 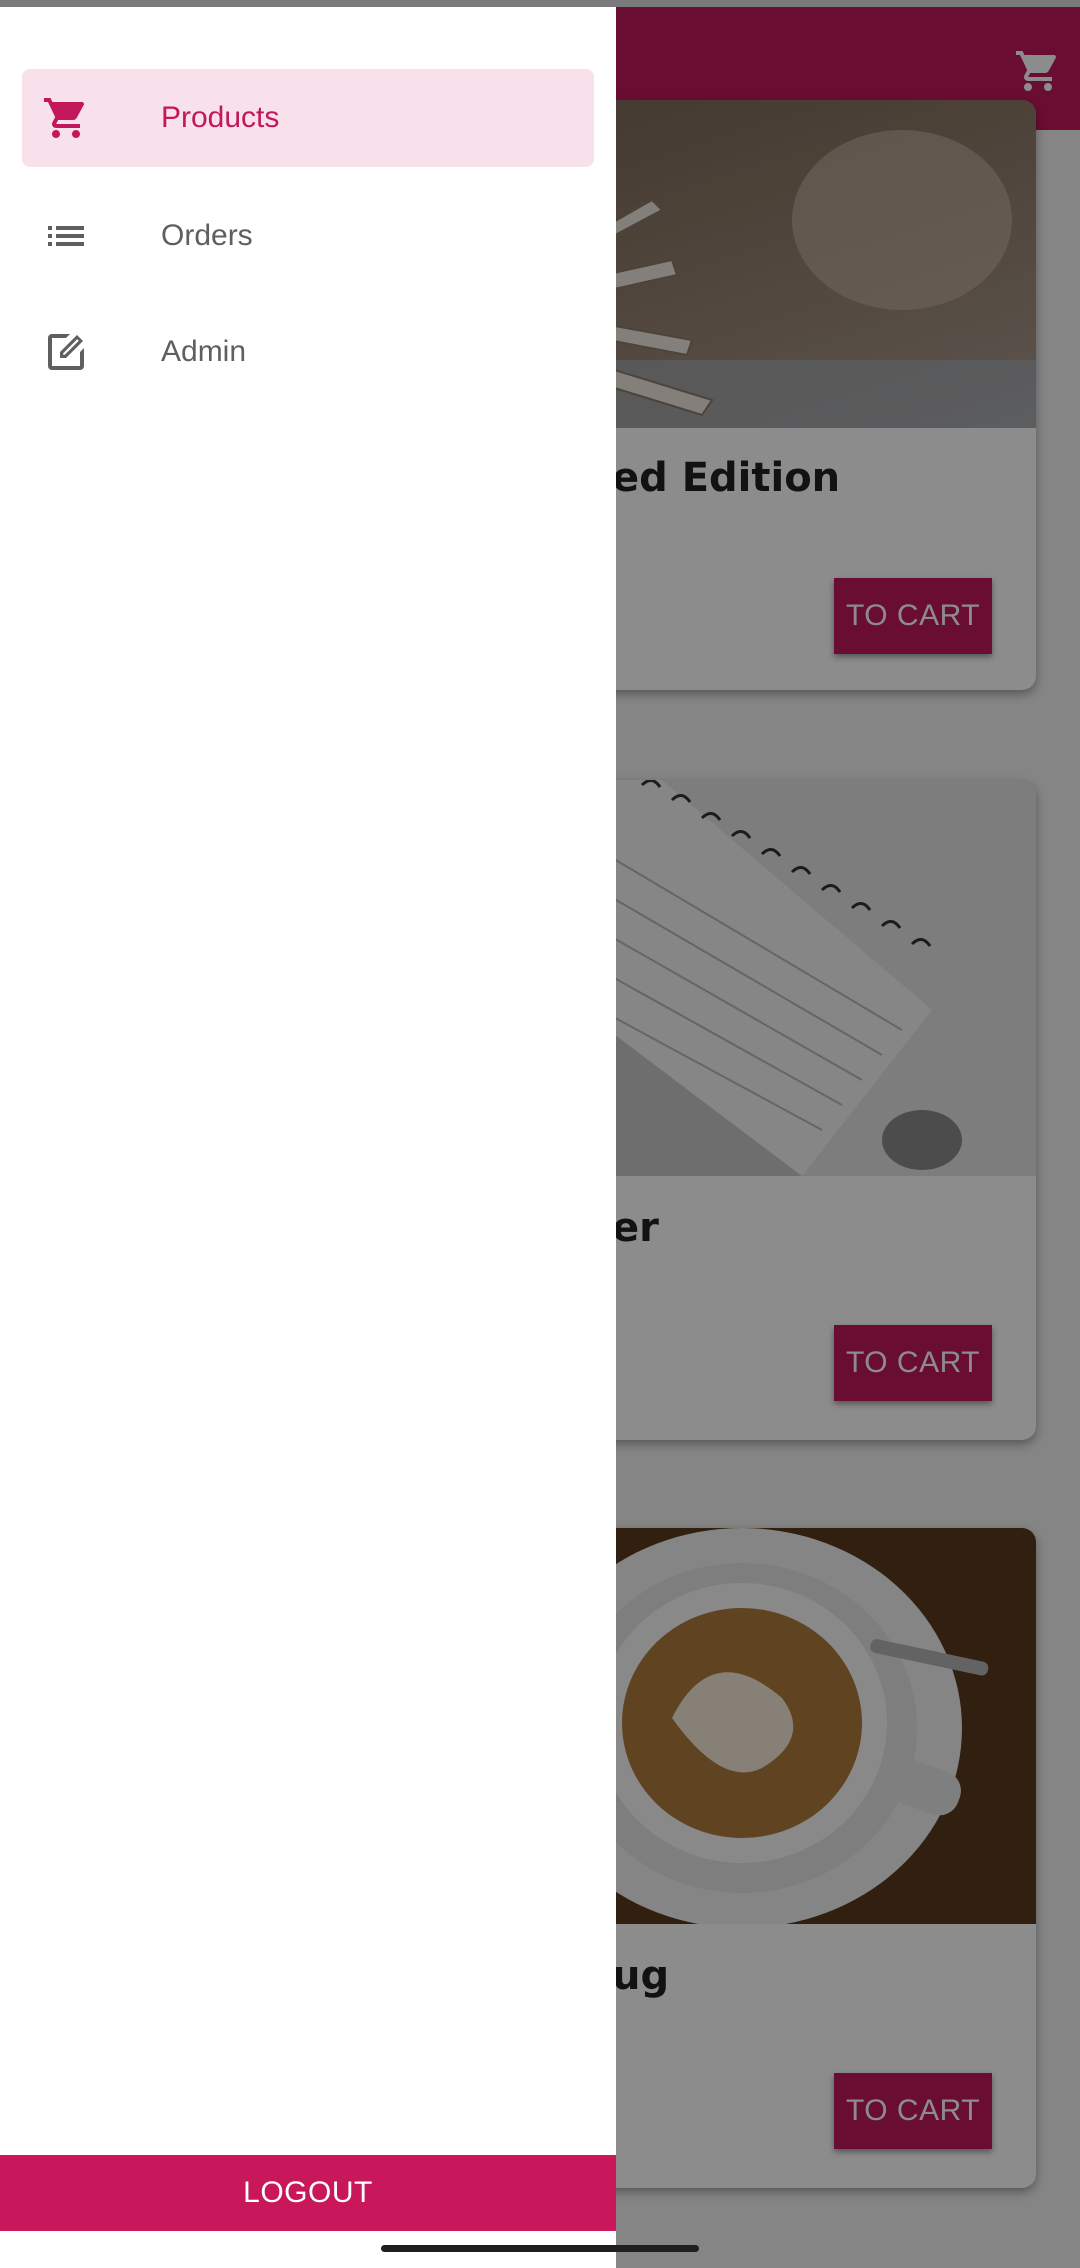 What do you see at coordinates (204, 351) in the screenshot?
I see `nav-label-admin: Admin` at bounding box center [204, 351].